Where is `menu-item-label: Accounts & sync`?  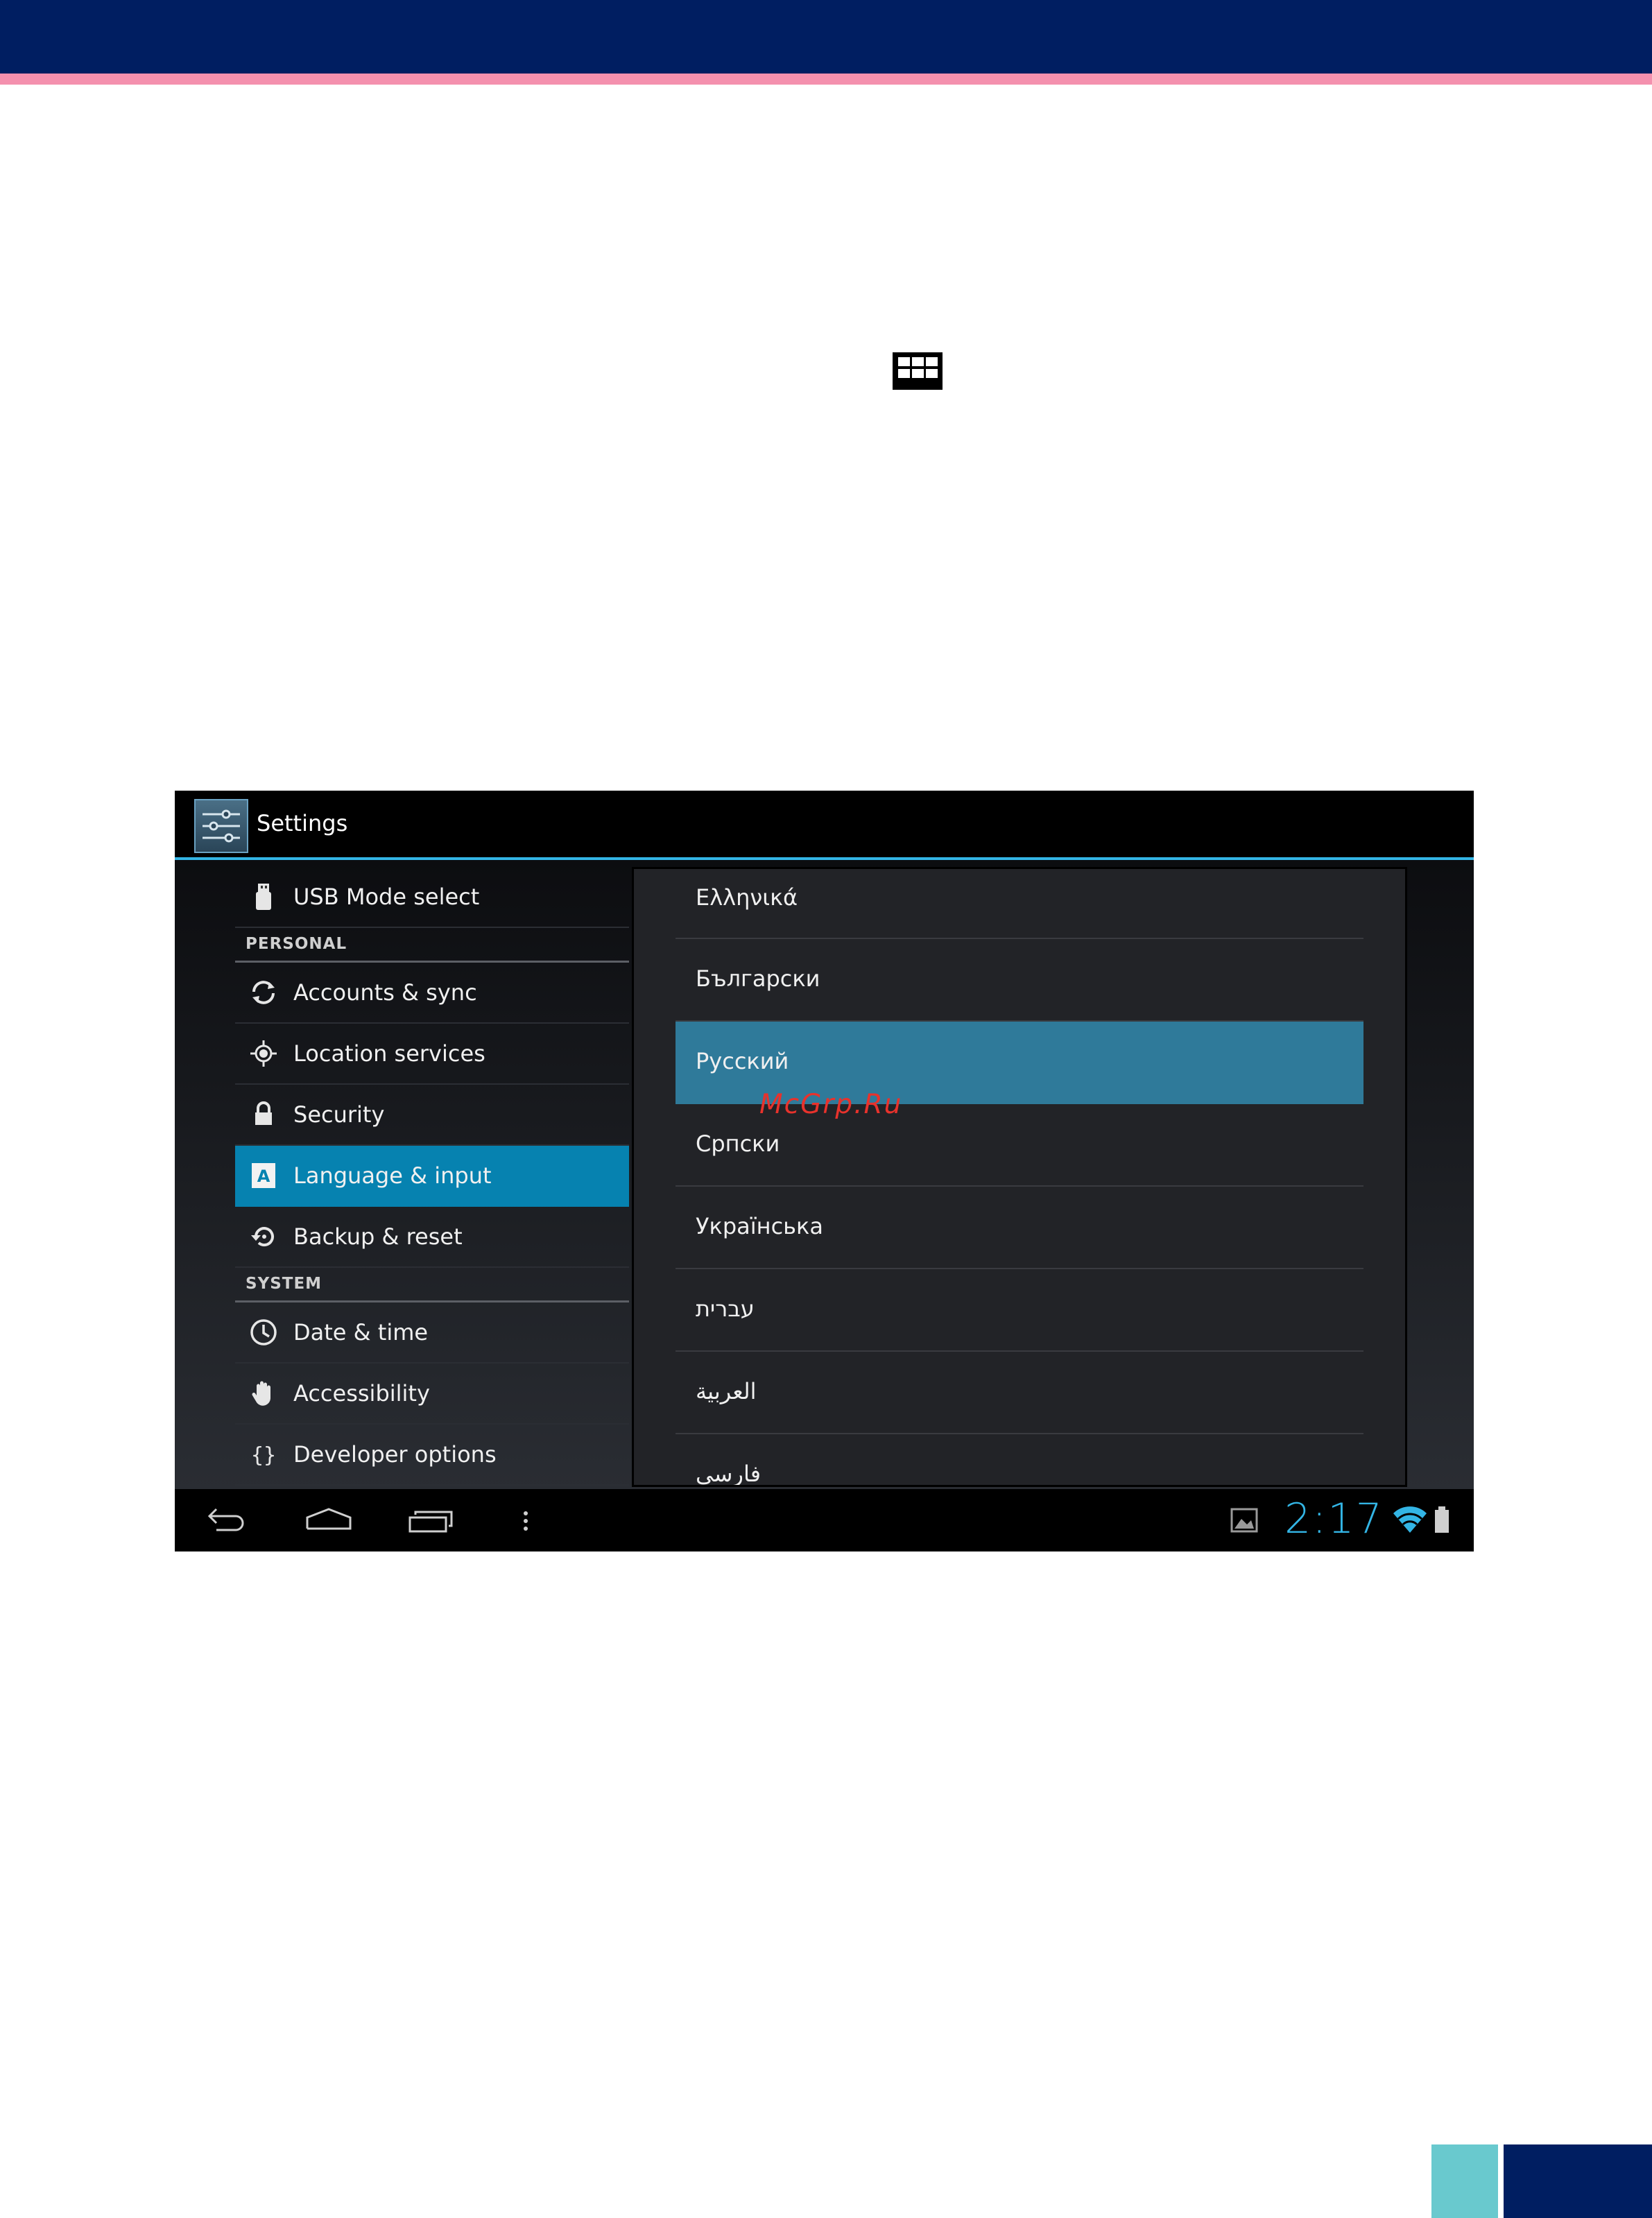 menu-item-label: Accounts & sync is located at coordinates (385, 992).